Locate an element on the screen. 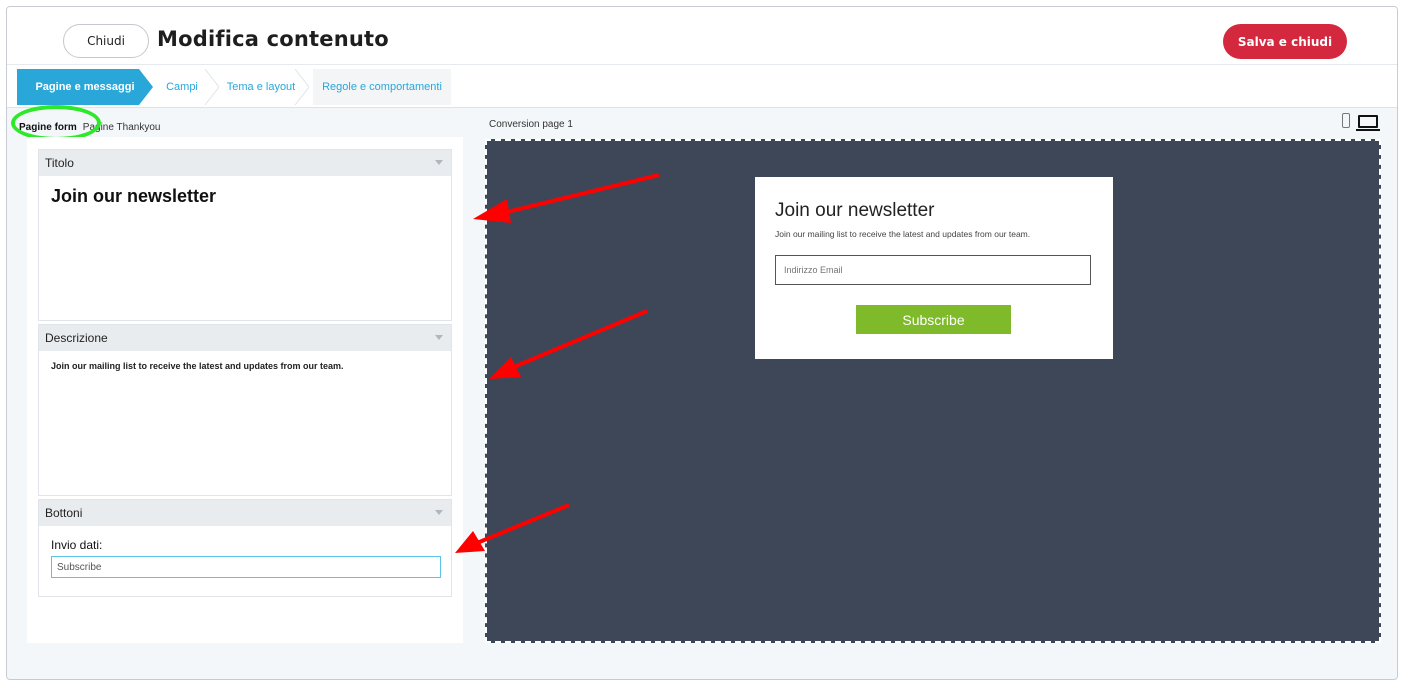 This screenshot has width=1404, height=684. close-button: Chiudi is located at coordinates (106, 41).